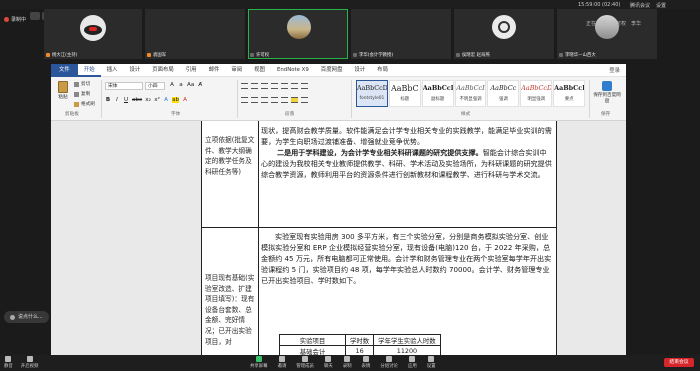 The height and width of the screenshot is (371, 700). I want to click on toolbar-label: 聊天, so click(328, 366).